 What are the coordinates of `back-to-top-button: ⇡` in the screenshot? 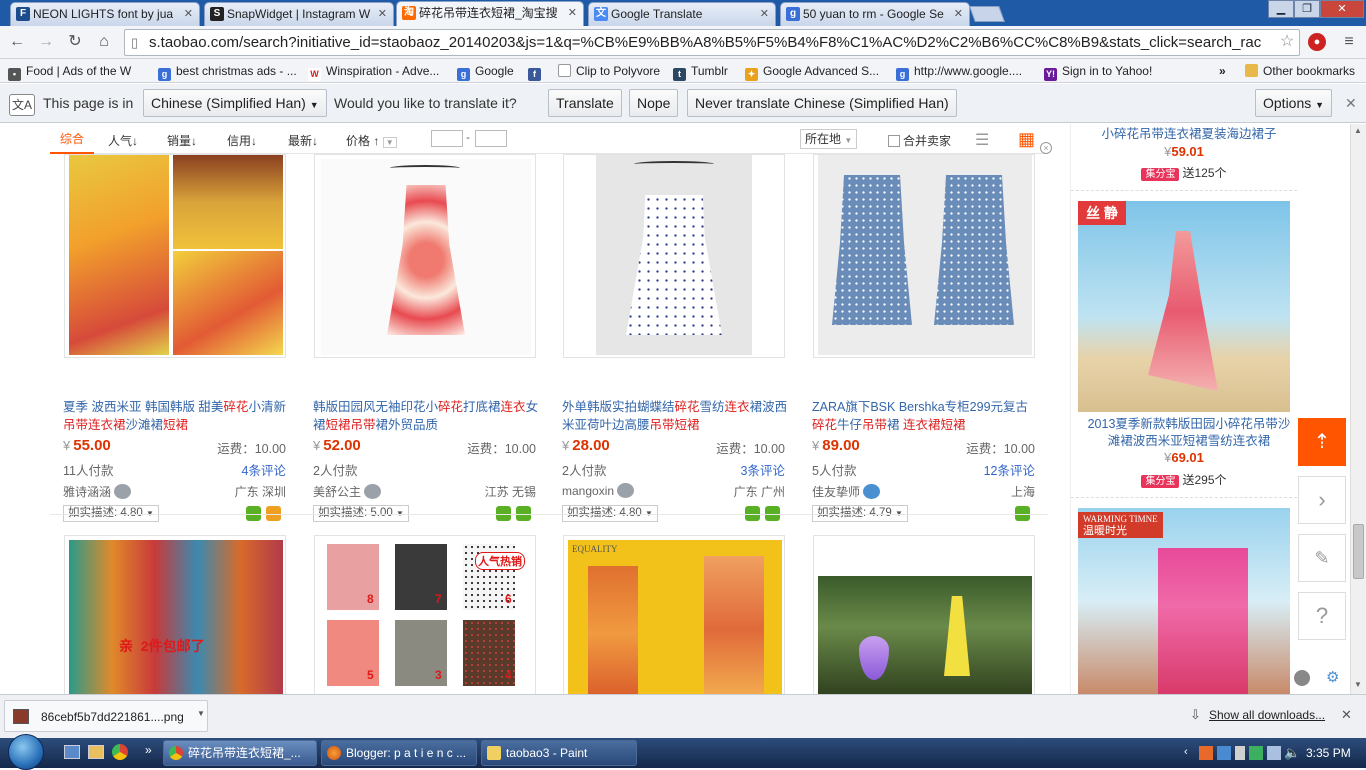 It's located at (1322, 442).